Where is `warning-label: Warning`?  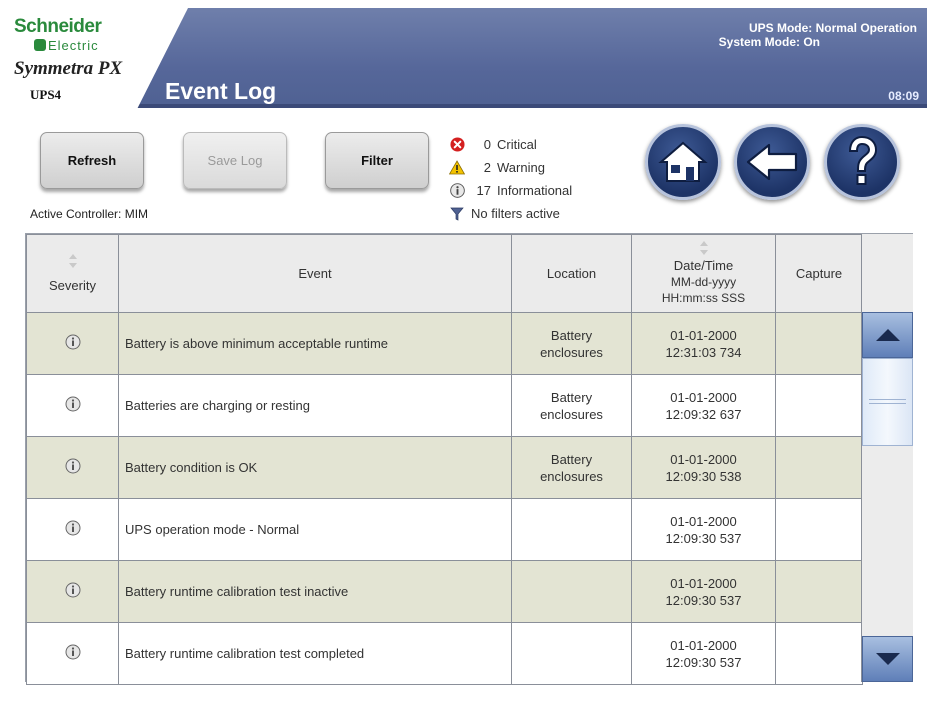 warning-label: Warning is located at coordinates (521, 167).